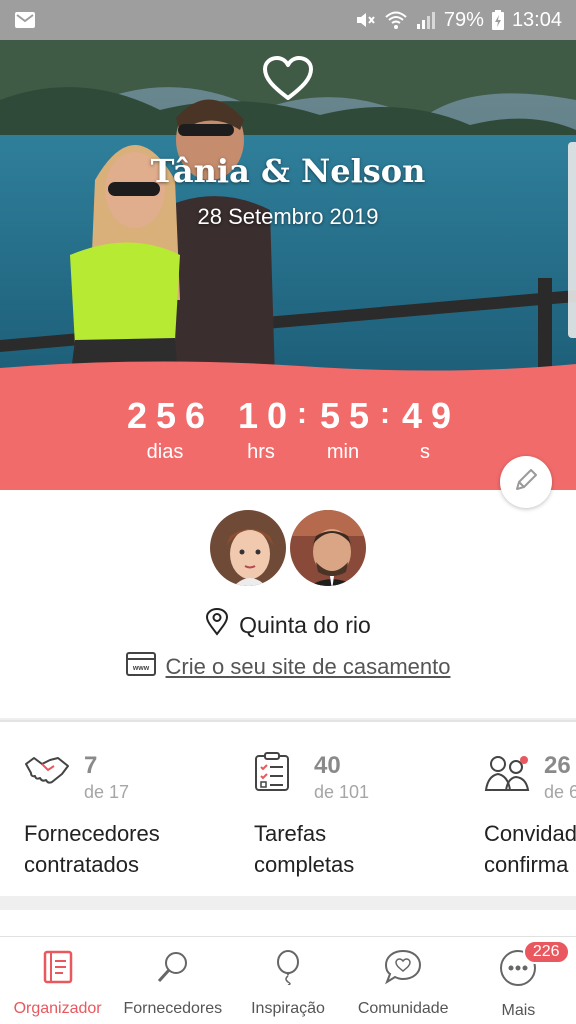 Image resolution: width=576 pixels, height=1024 pixels. Describe the element at coordinates (403, 1008) in the screenshot. I see `nav-comunidade-label: Comunidade` at that location.